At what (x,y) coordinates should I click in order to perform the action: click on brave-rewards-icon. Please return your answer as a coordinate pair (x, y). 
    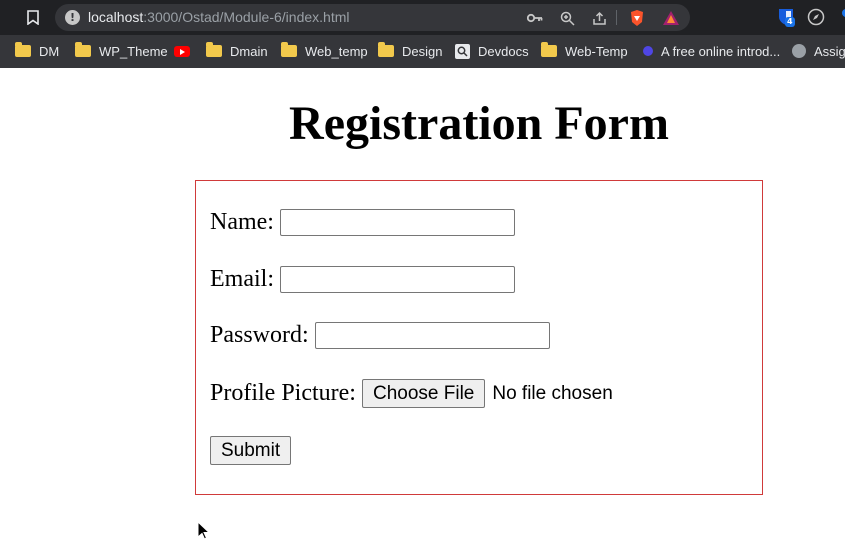
    Looking at the image, I should click on (671, 18).